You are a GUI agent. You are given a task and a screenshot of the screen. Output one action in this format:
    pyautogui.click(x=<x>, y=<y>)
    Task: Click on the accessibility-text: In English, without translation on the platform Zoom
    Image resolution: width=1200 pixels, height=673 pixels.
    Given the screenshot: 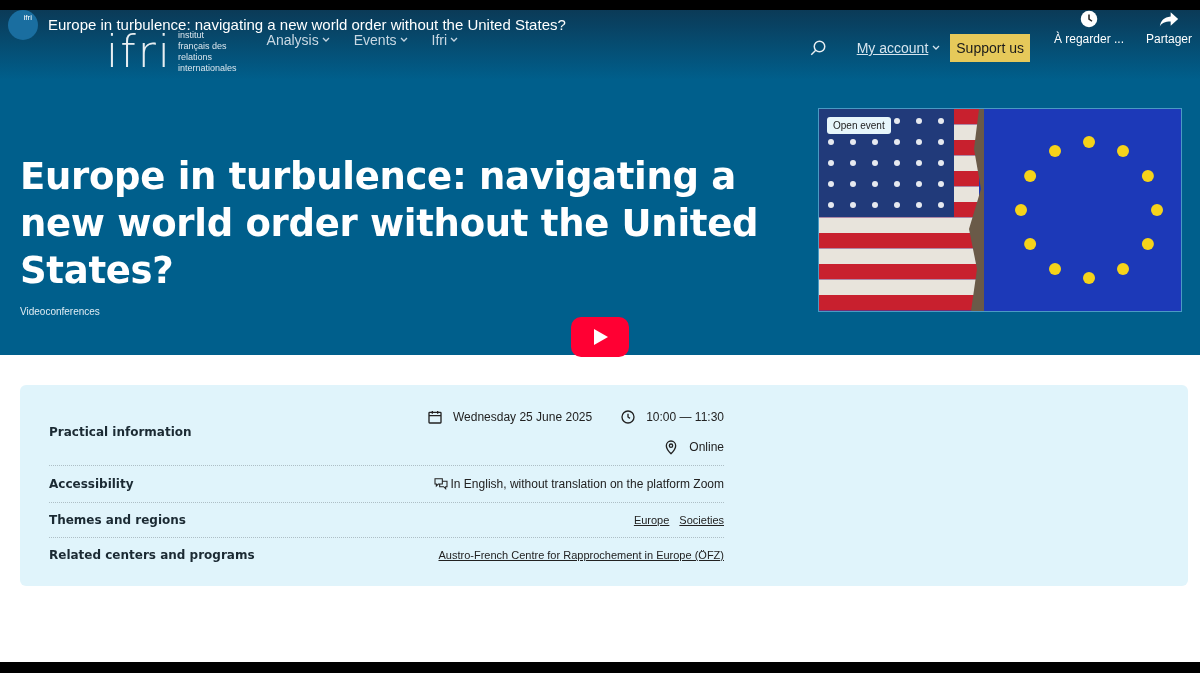 What is the action you would take?
    pyautogui.click(x=587, y=484)
    